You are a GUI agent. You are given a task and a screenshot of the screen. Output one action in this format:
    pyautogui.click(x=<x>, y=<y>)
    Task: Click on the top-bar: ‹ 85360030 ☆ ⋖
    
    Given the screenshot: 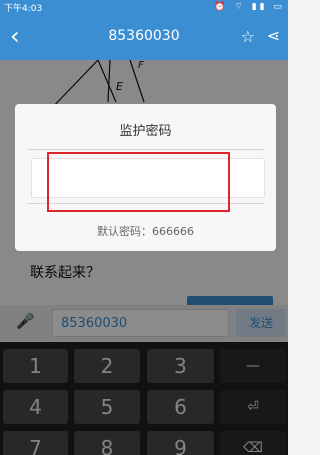 What is the action you would take?
    pyautogui.click(x=144, y=37)
    